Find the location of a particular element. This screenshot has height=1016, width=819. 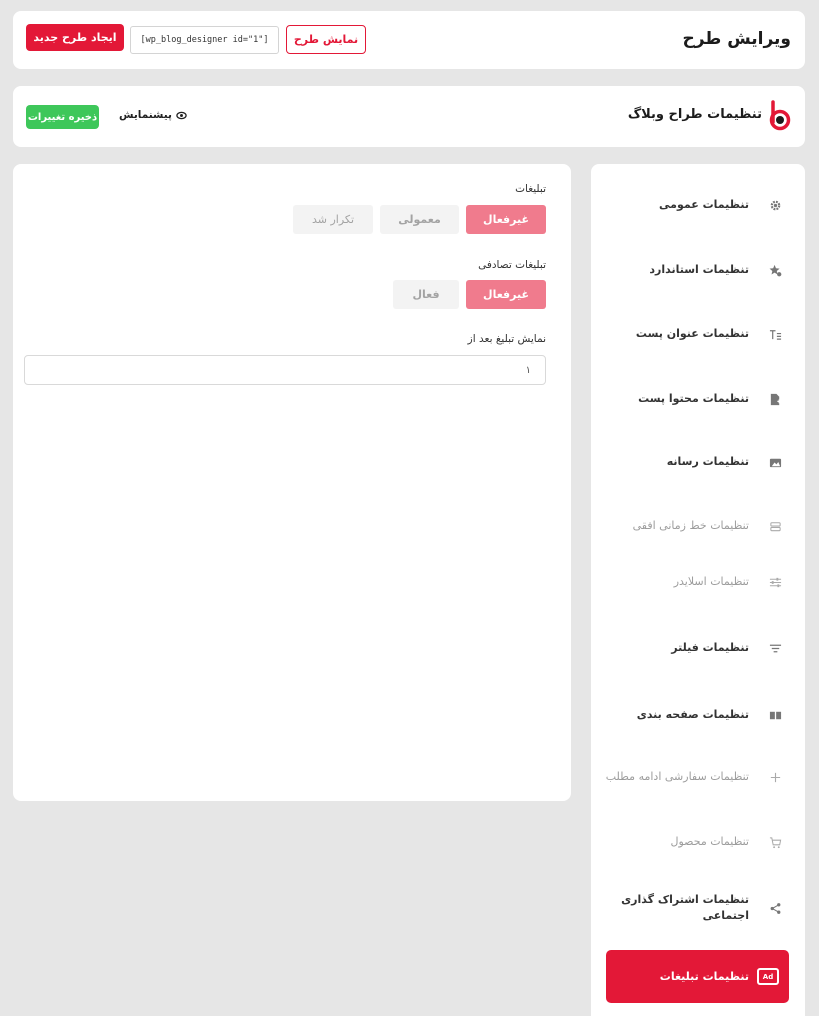

sidebar-item-read-more: تنظیمات سفارشی ادامه مطلب is located at coordinates (698, 777).